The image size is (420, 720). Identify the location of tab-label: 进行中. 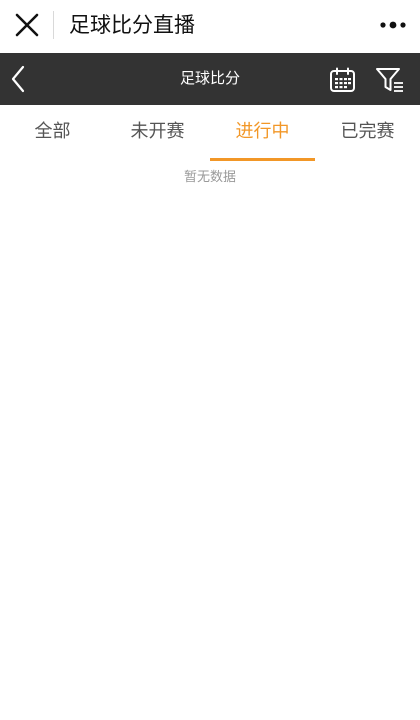
(262, 131).